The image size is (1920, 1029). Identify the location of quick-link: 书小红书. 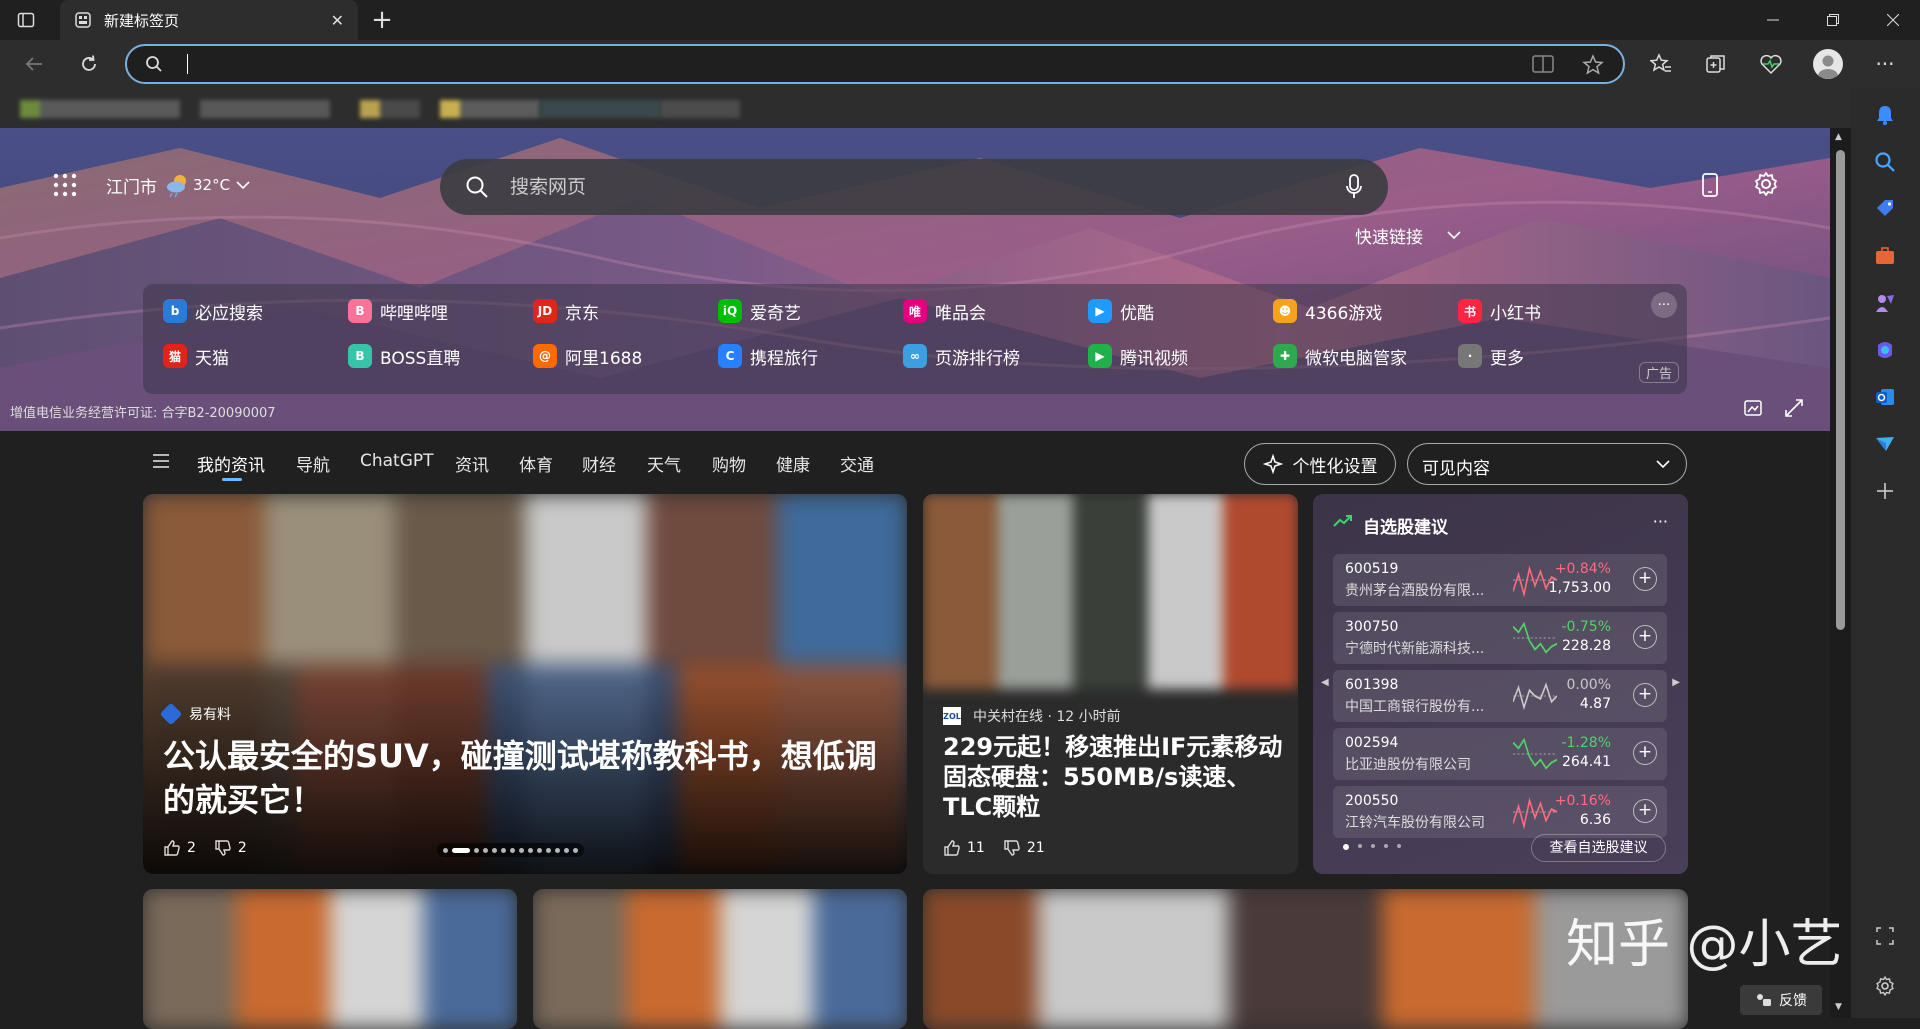
(1550, 311).